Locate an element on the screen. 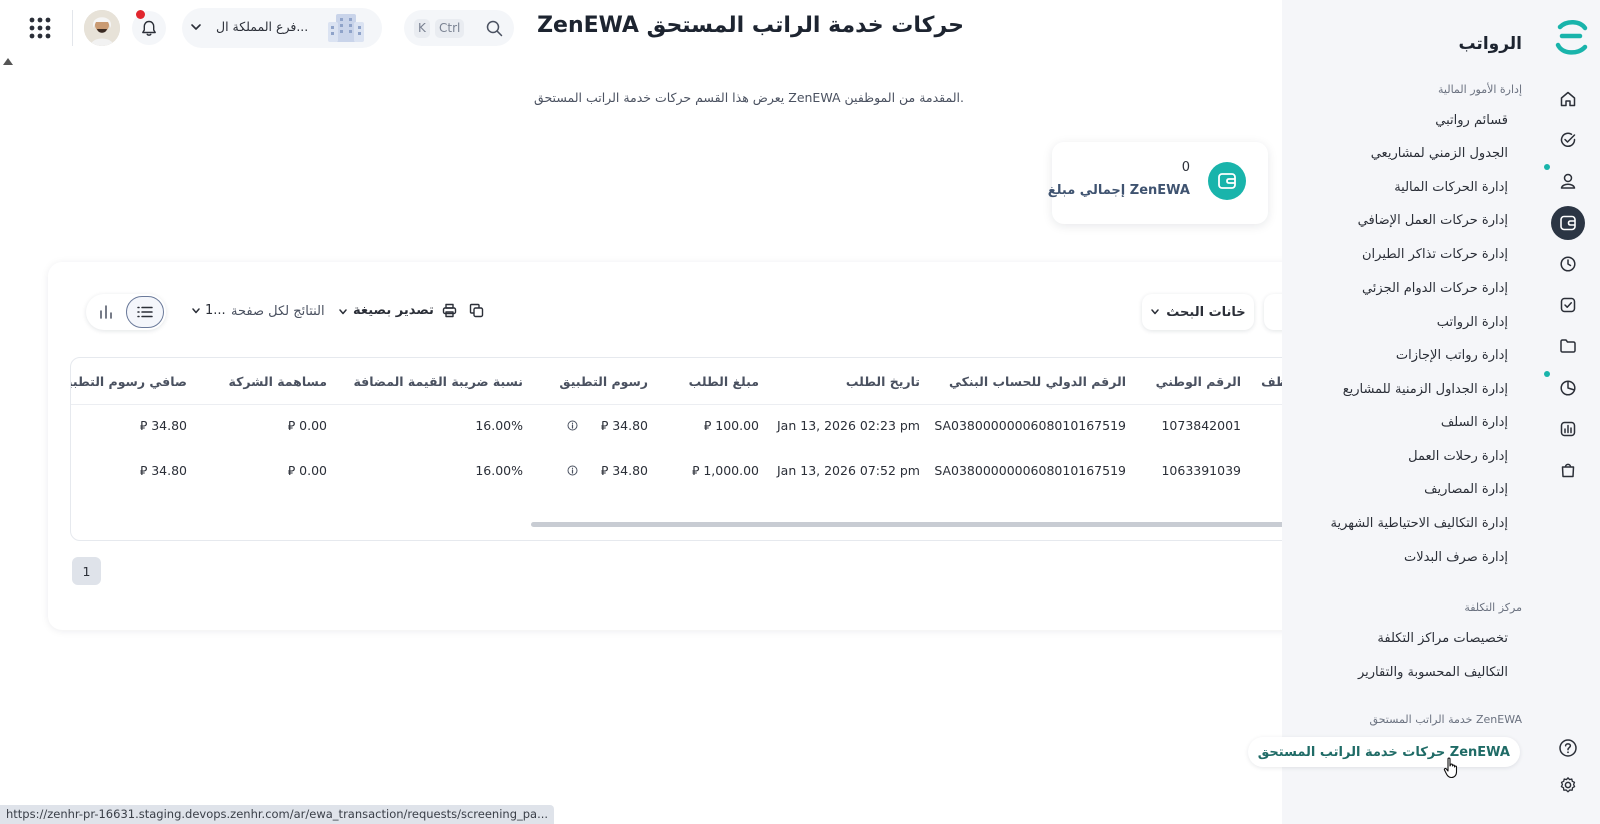 Image resolution: width=1600 pixels, height=824 pixels. sidebar-item-my-payslips: قسائم رواتبي is located at coordinates (1471, 120).